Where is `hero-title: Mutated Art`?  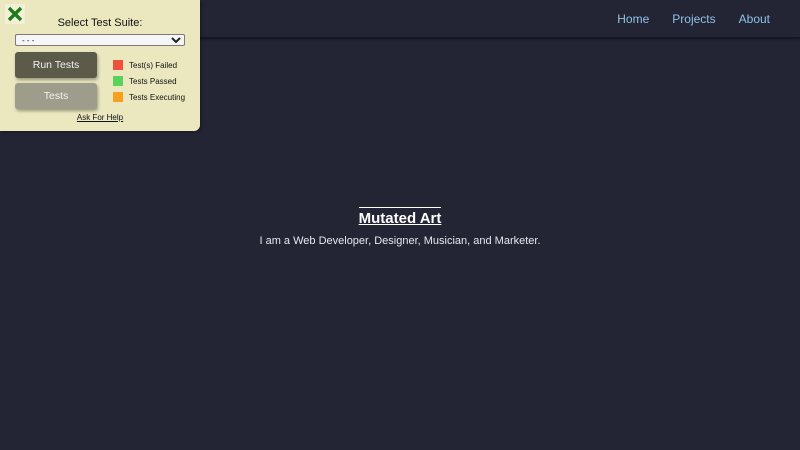
hero-title: Mutated Art is located at coordinates (400, 218).